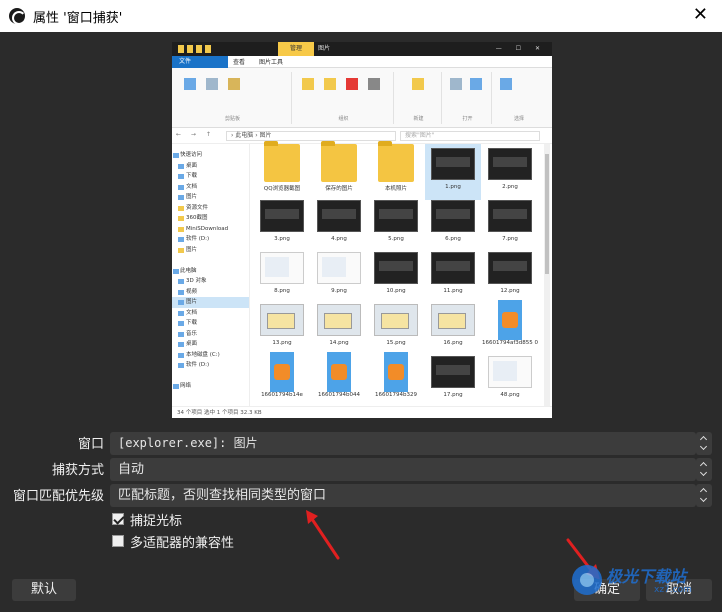  I want to click on explorer-file-item: 14.png, so click(339, 328).